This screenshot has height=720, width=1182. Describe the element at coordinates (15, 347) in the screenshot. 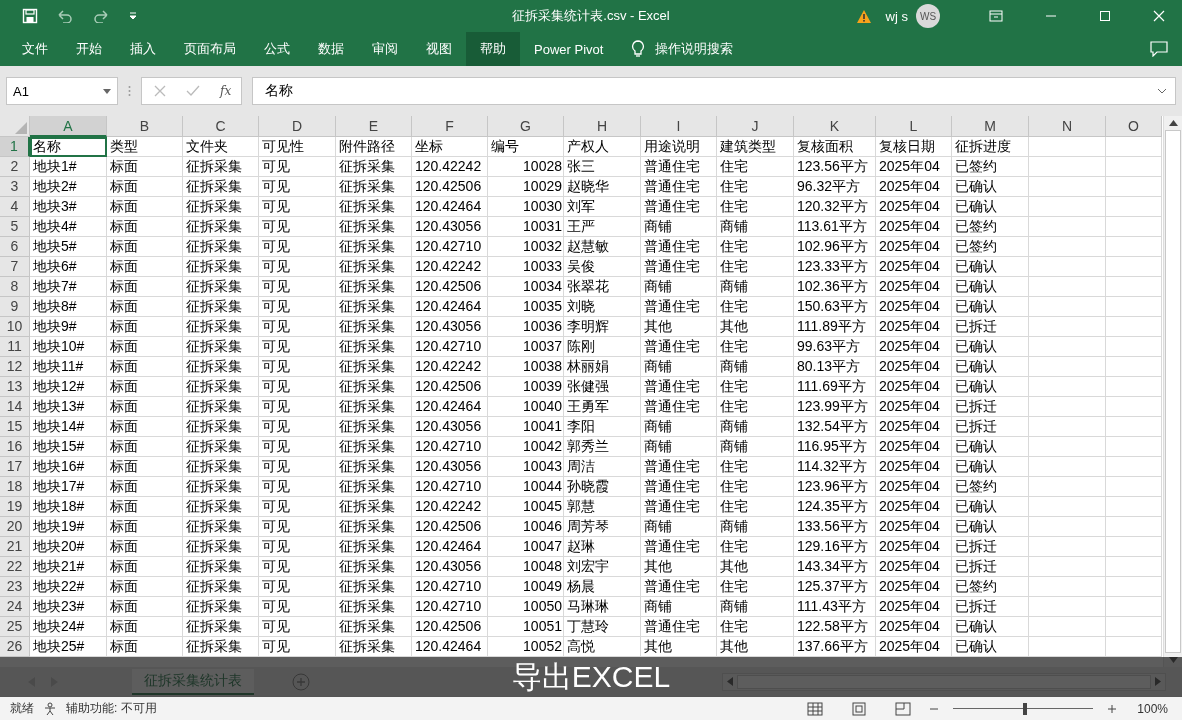

I see `row-header: 11` at that location.